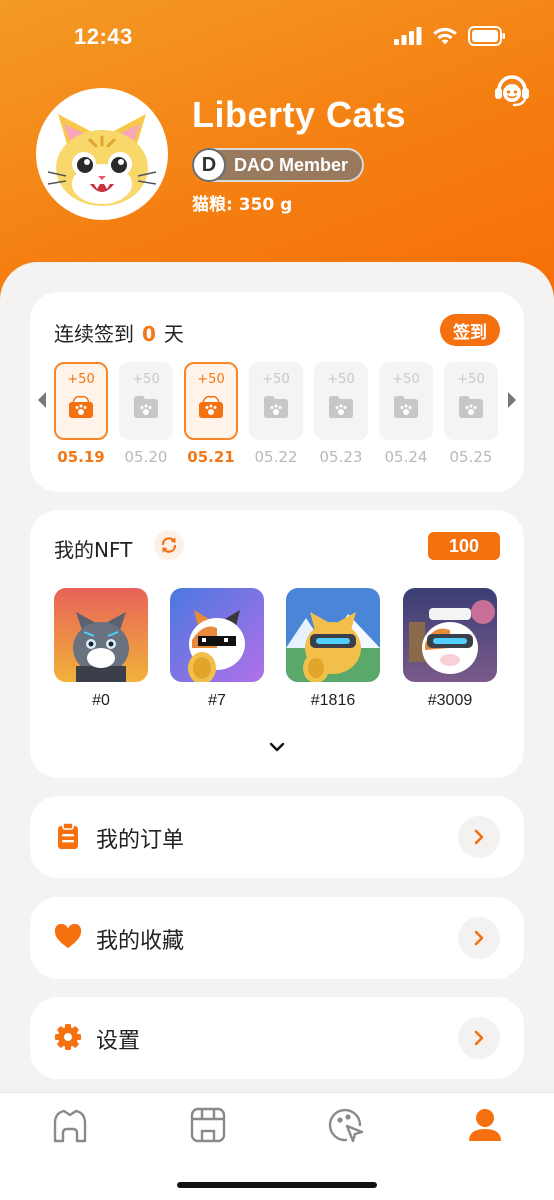  I want to click on scroll-left-icon, so click(42, 400).